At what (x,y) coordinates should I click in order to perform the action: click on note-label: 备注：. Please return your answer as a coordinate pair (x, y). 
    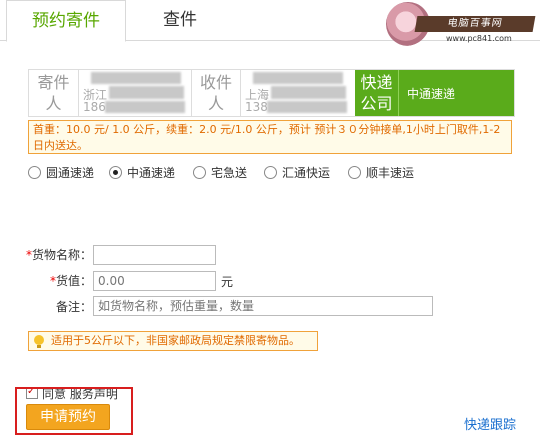
    Looking at the image, I should click on (73, 307).